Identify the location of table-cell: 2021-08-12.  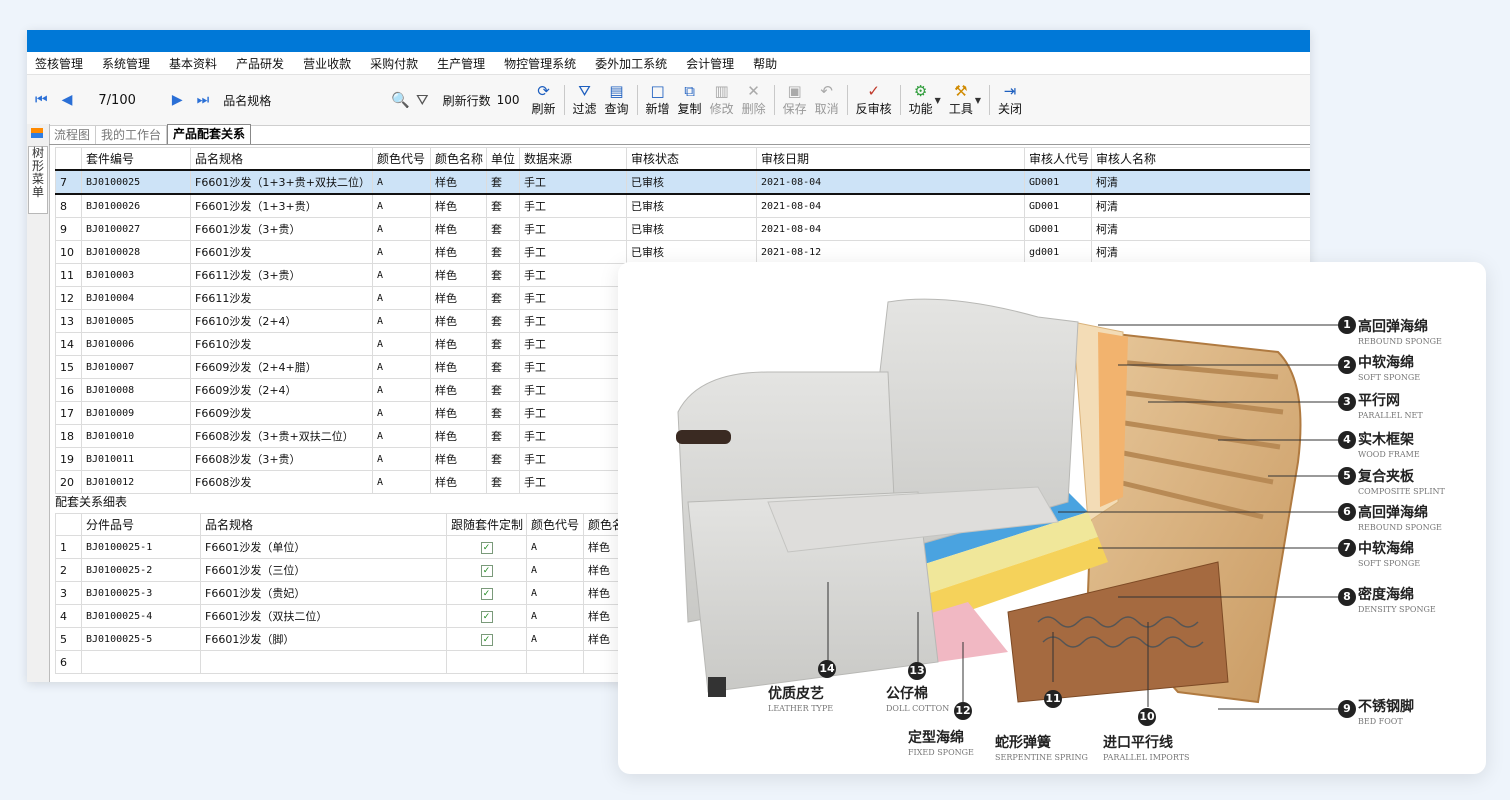
(890, 252).